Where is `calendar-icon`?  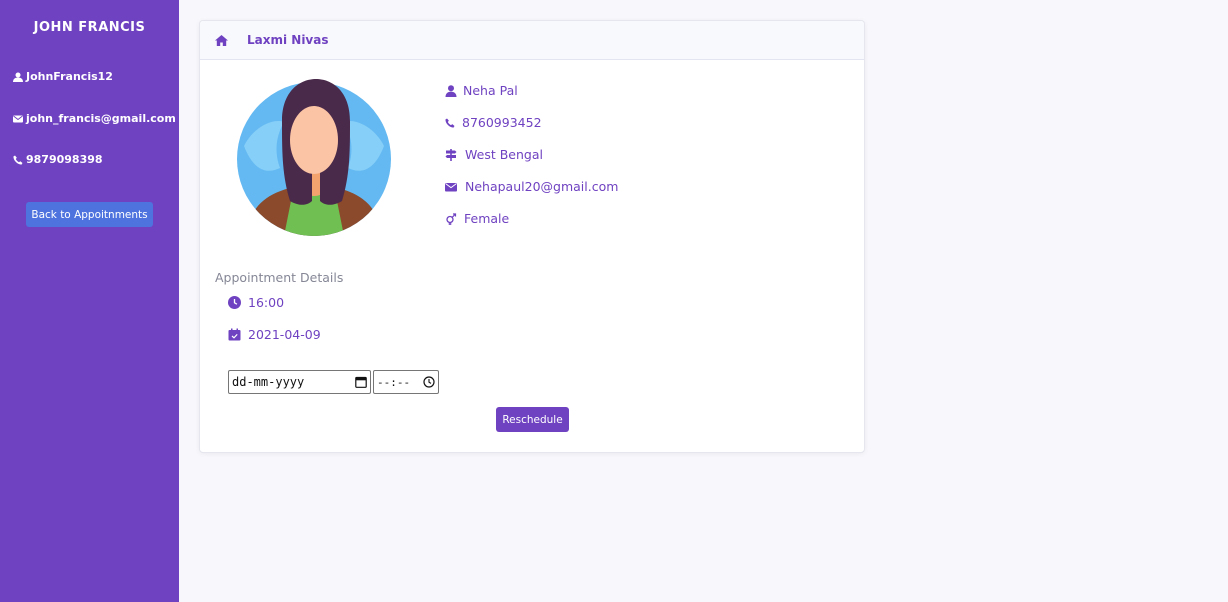 calendar-icon is located at coordinates (361, 382).